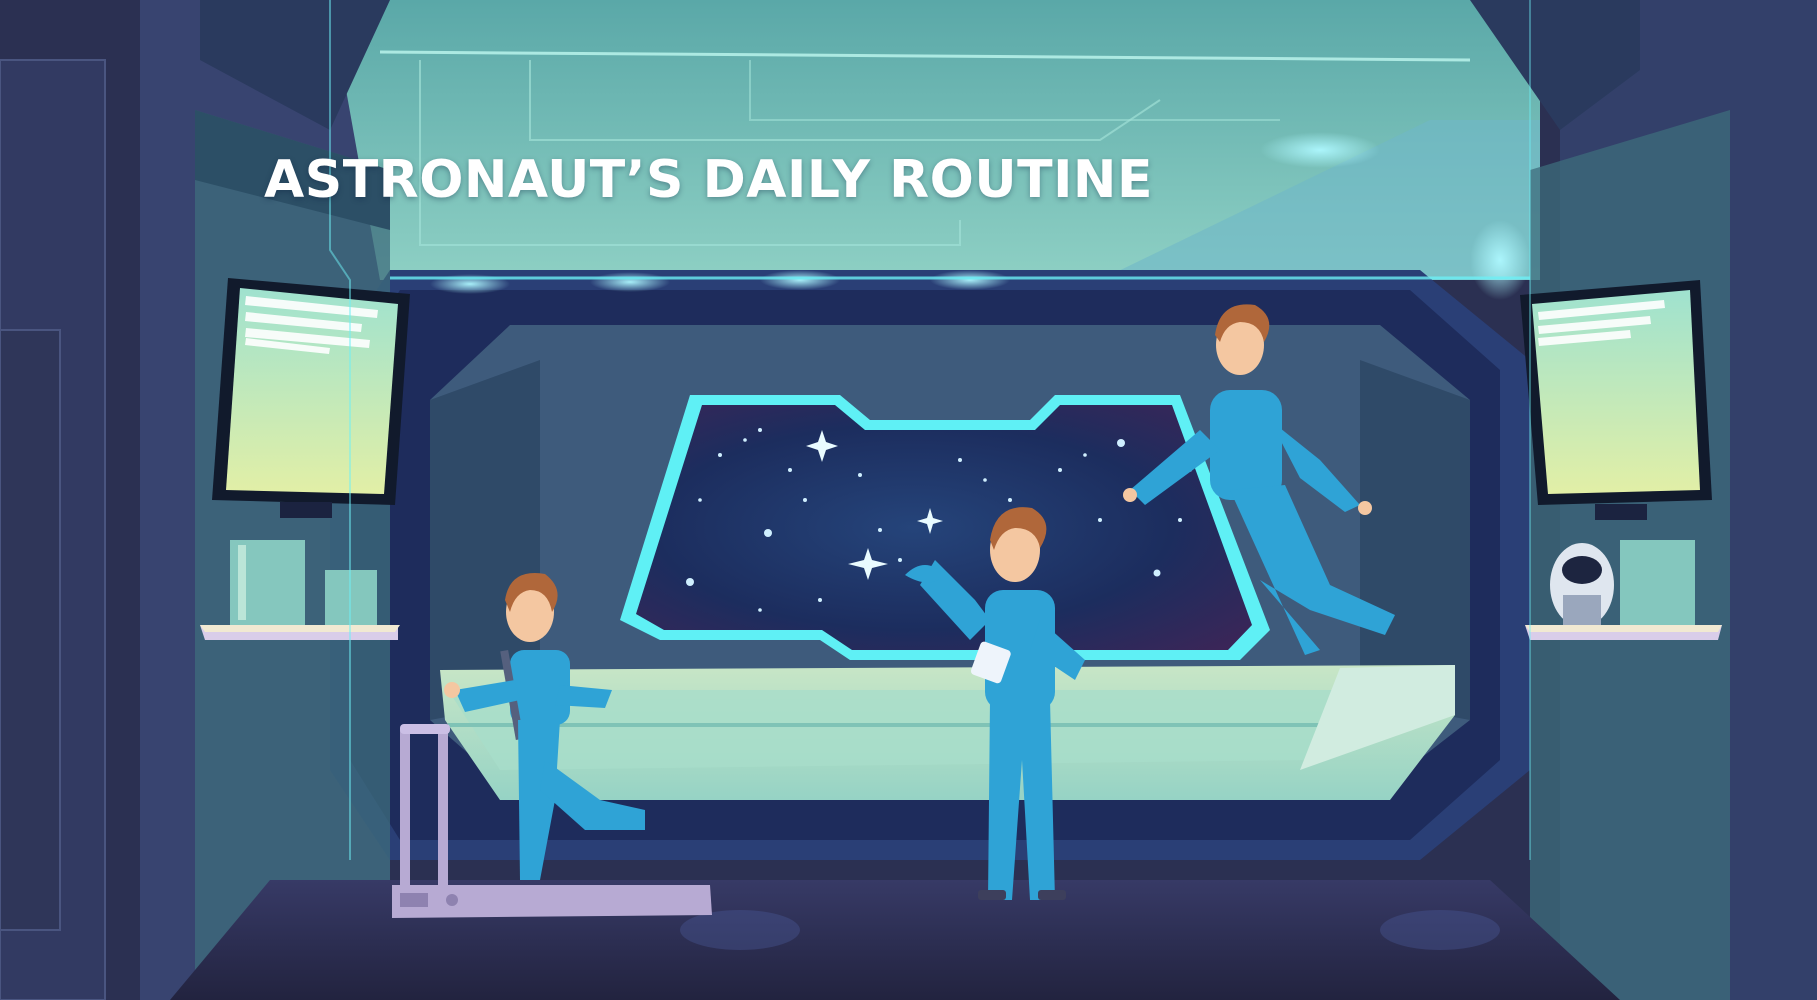 This screenshot has height=1000, width=1817. I want to click on page-title: ASTRONAUT’S DAILY ROUTINE, so click(708, 180).